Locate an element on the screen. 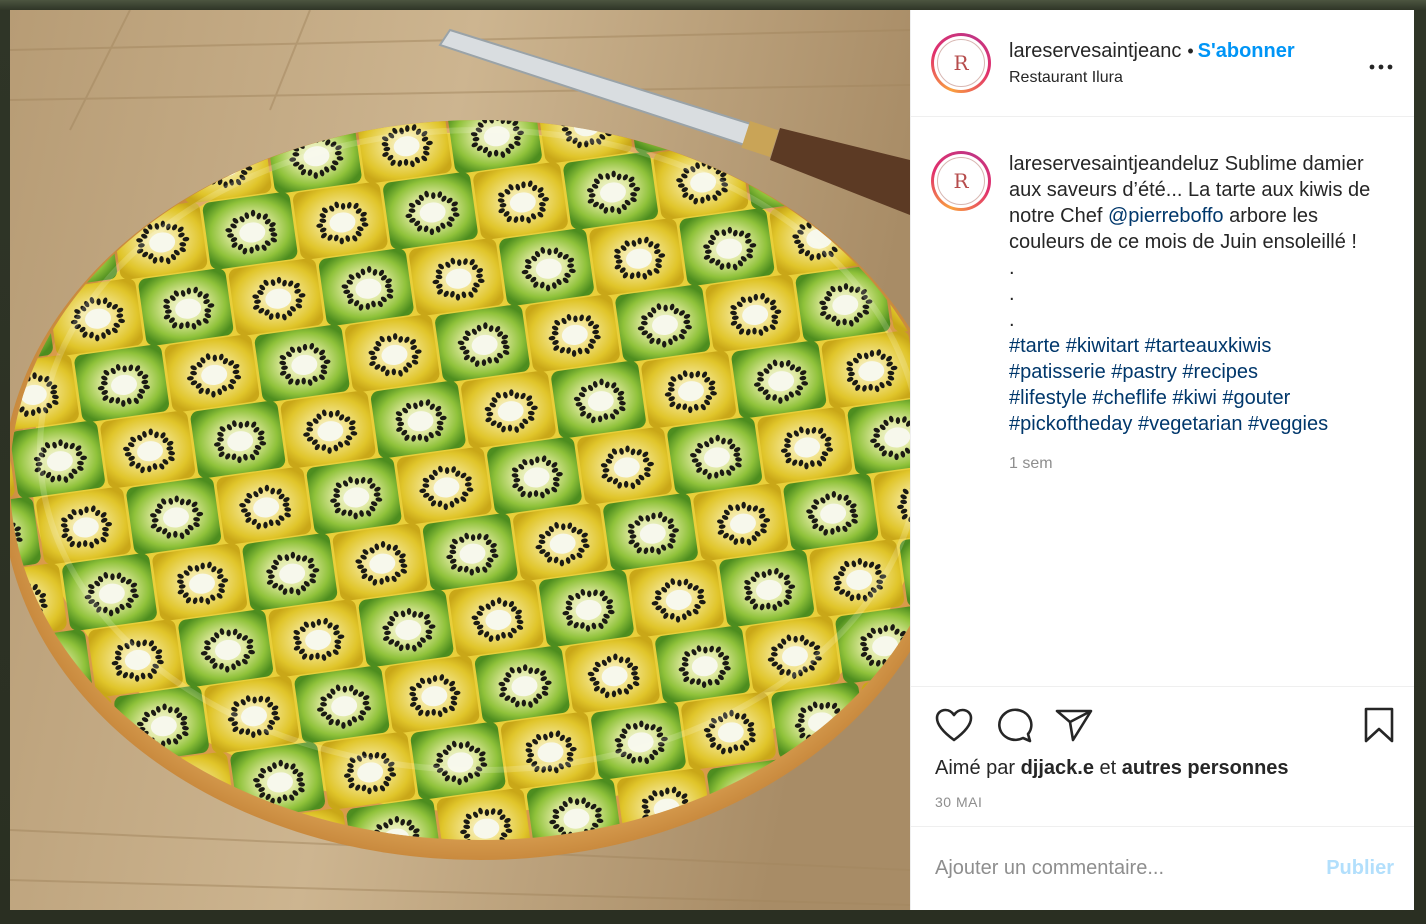  post-date: 30 MAI is located at coordinates (1164, 802).